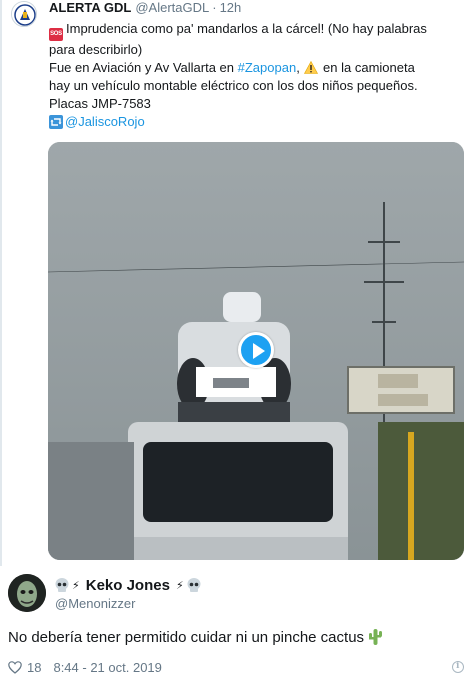 This screenshot has height=677, width=470. What do you see at coordinates (62, 584) in the screenshot?
I see `skull-icon` at bounding box center [62, 584].